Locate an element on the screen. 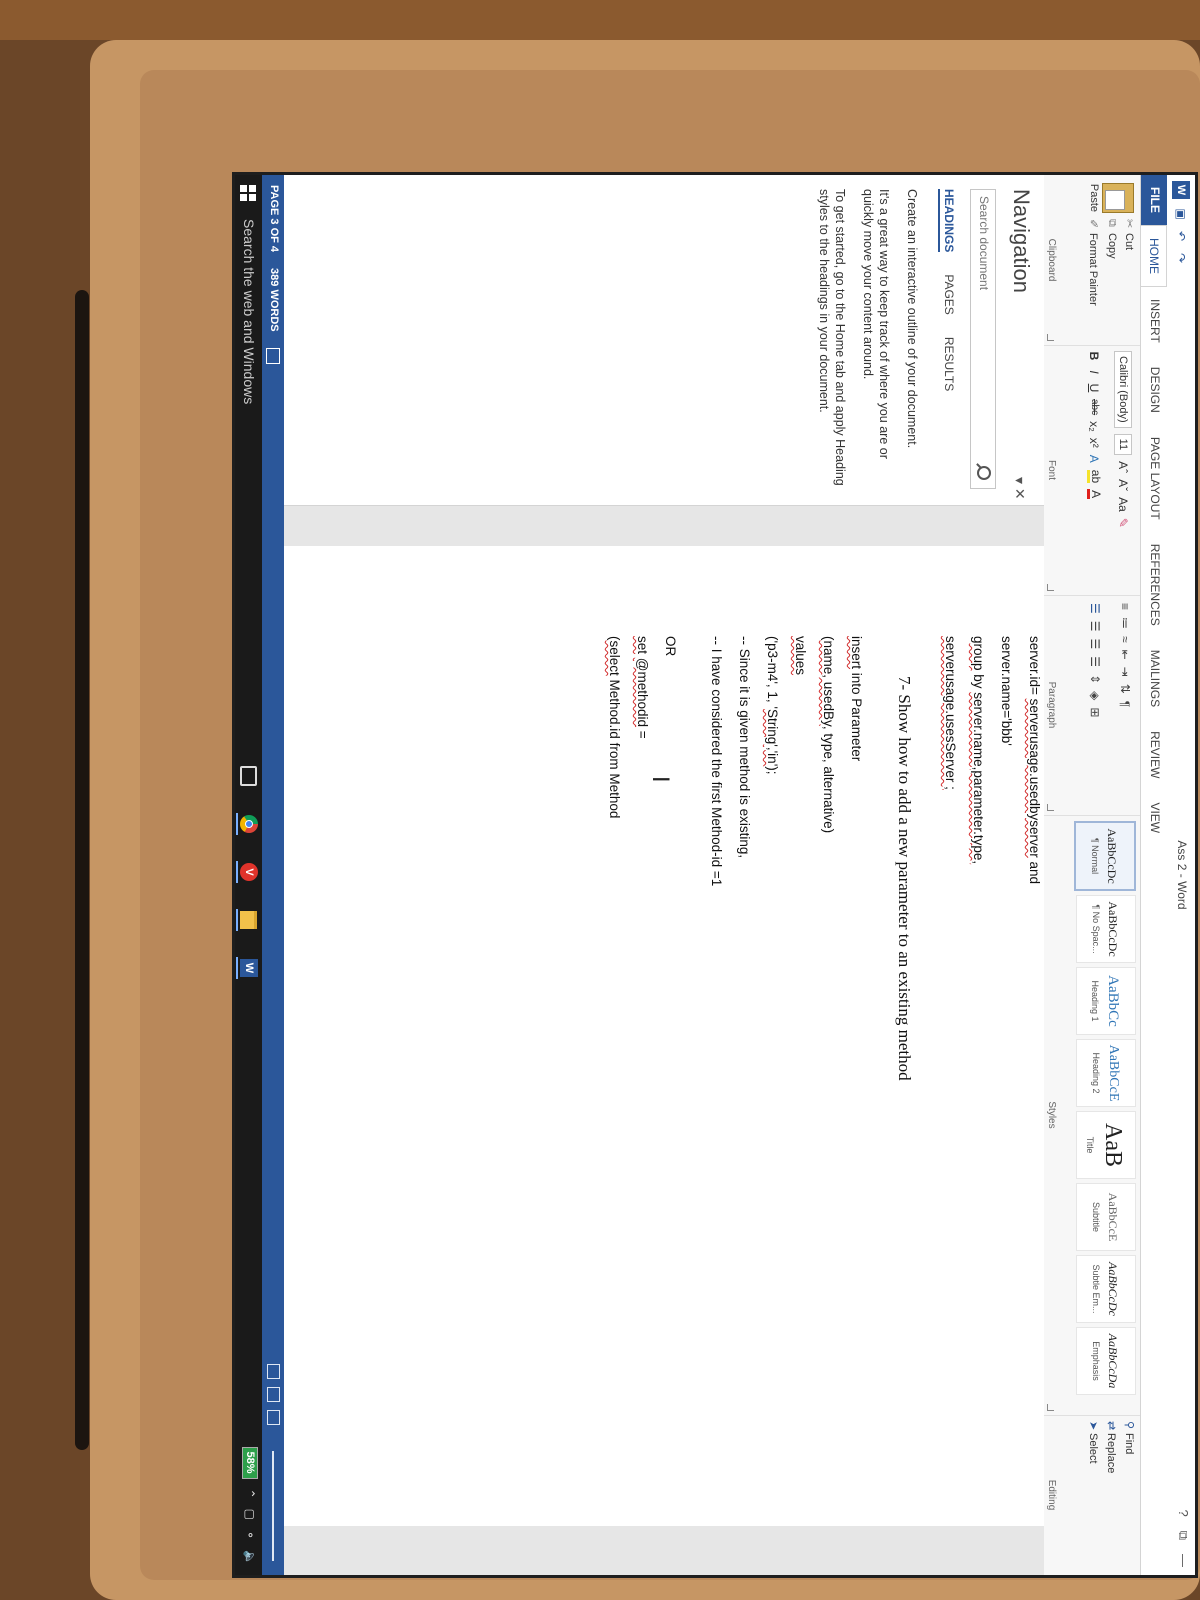 The height and width of the screenshot is (1600, 1200). text-run: serverusage.usedbyserver is located at coordinates (1034, 778).